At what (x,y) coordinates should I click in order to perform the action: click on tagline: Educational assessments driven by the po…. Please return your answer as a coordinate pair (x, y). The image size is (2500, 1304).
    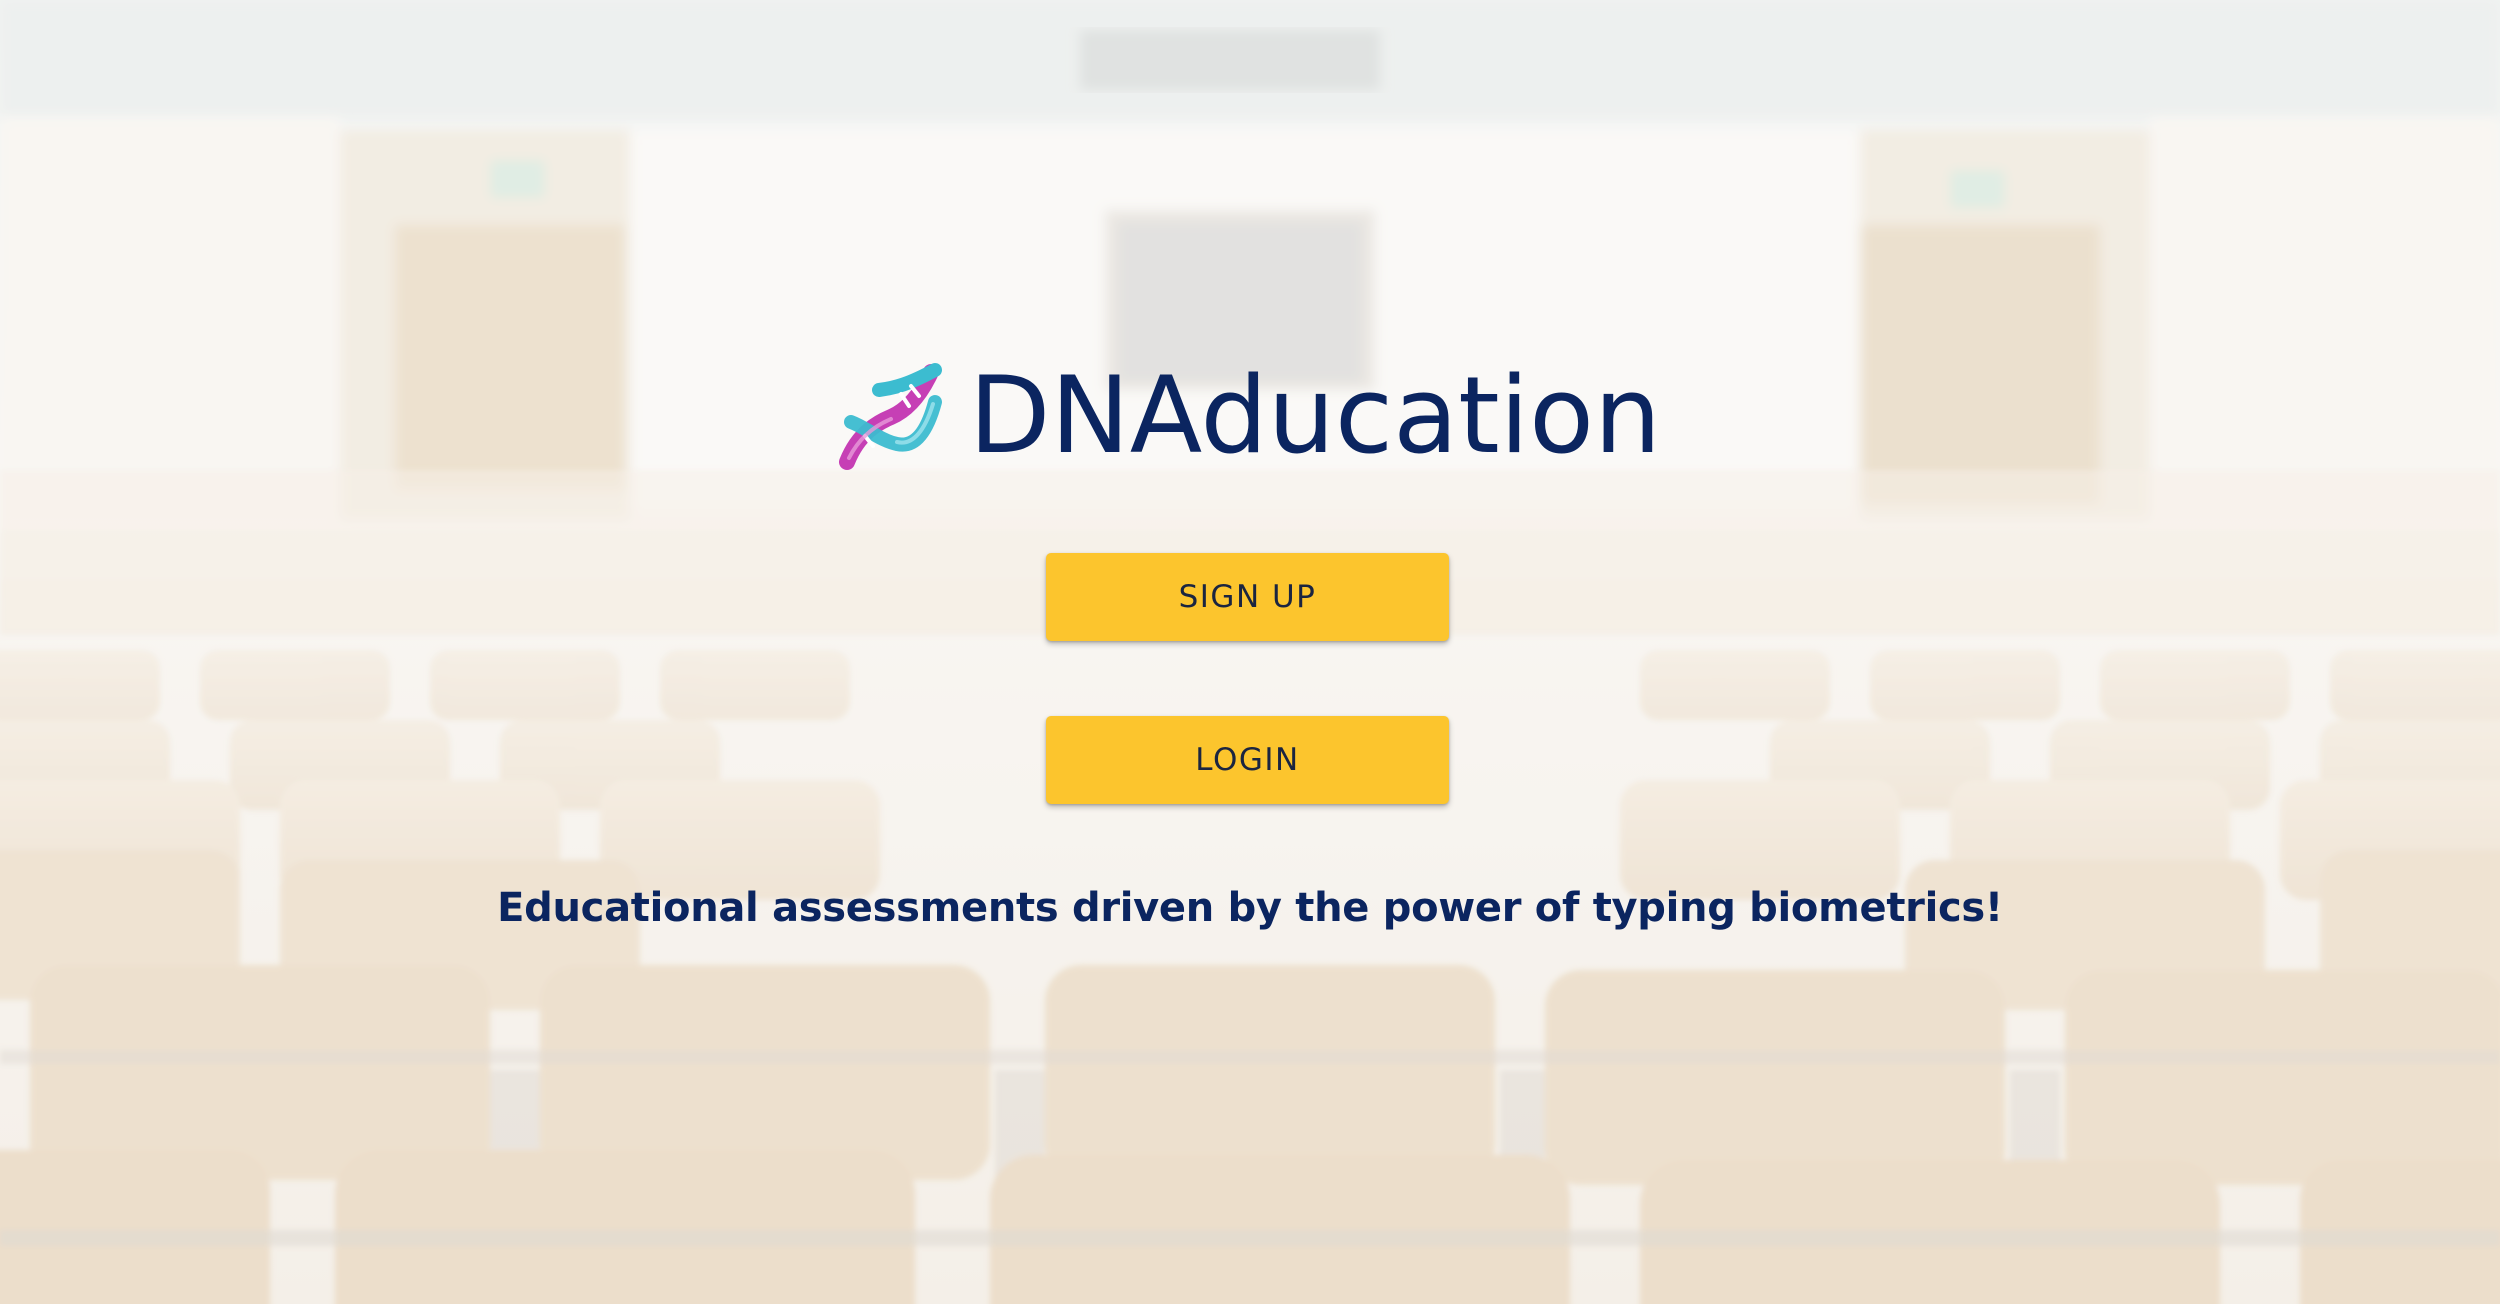
    Looking at the image, I should click on (1250, 908).